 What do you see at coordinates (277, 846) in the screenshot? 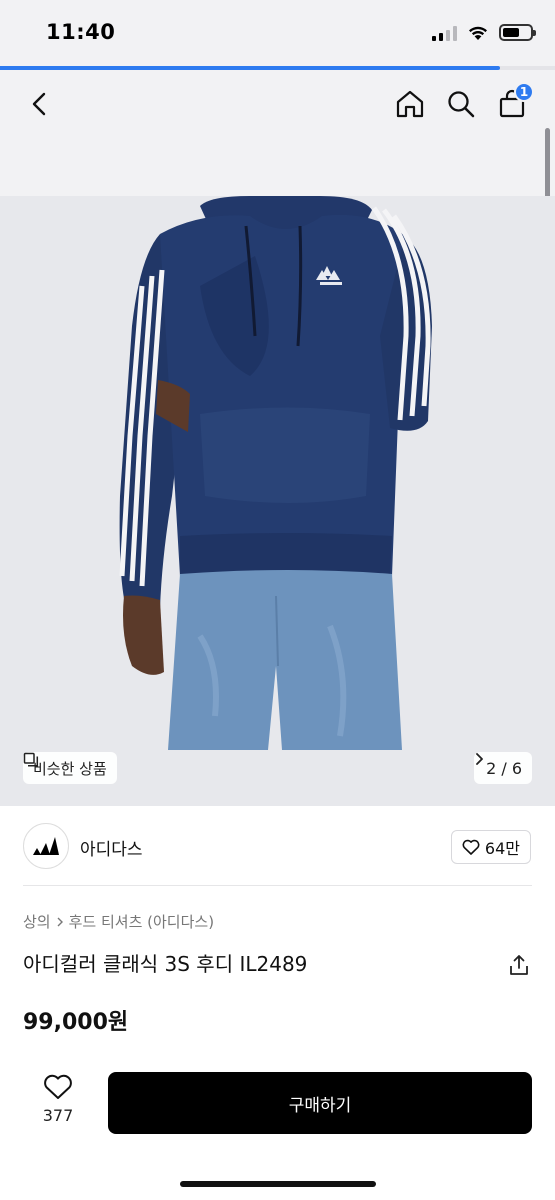
I see `shop-row: 아디다스 64만` at bounding box center [277, 846].